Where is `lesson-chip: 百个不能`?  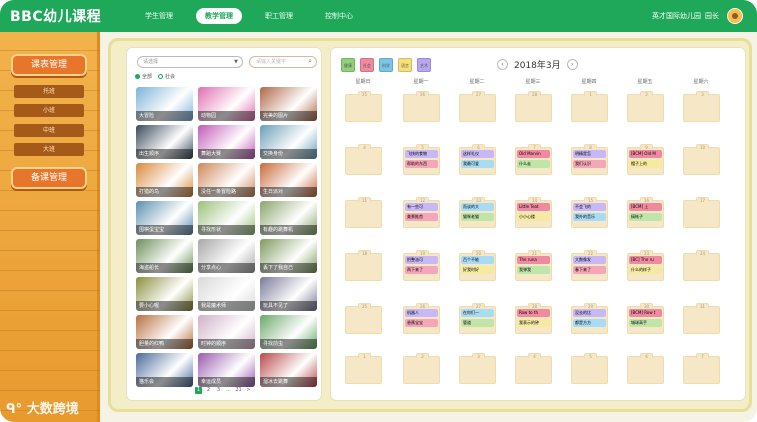
lesson-chip: 百个不能 is located at coordinates (477, 260).